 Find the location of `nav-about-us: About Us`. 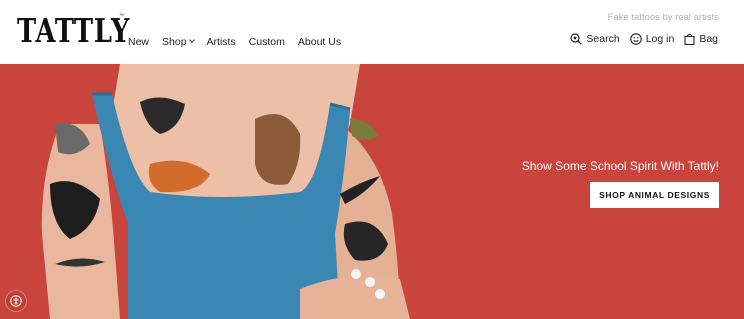

nav-about-us: About Us is located at coordinates (319, 42).